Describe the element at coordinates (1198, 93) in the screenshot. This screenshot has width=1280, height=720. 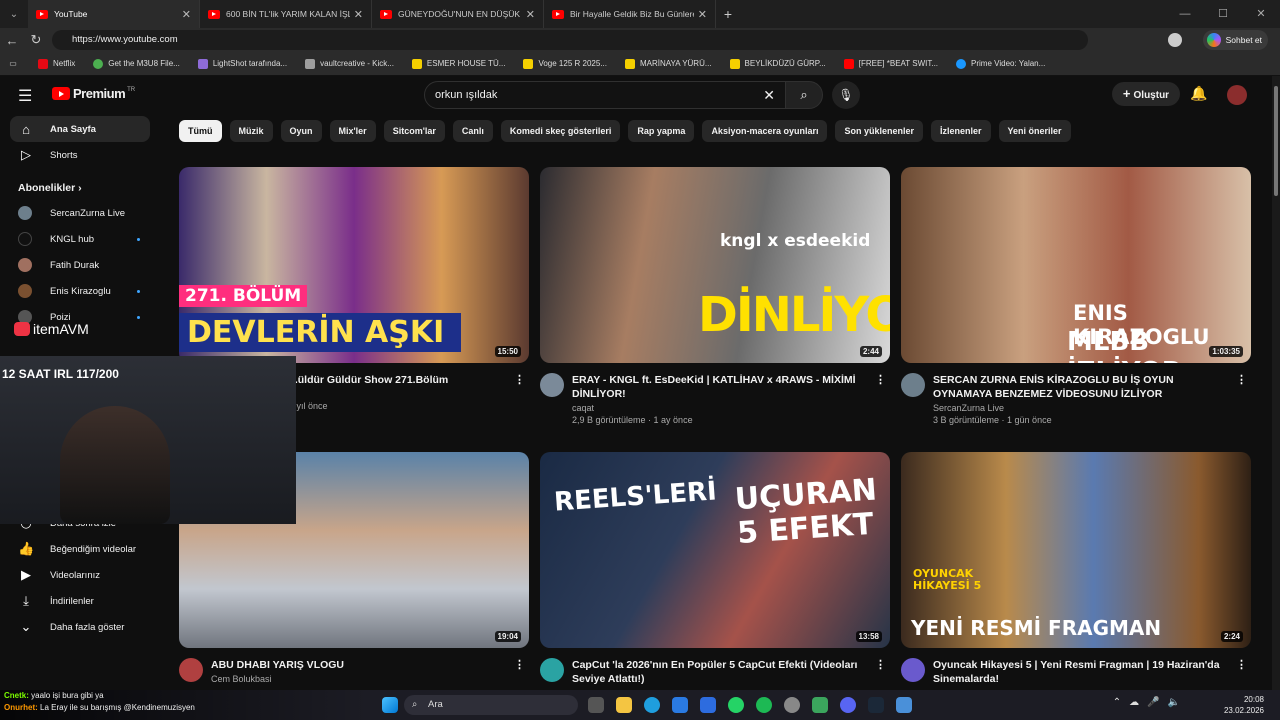
I see `notifications-bell-icon: 🔔` at that location.